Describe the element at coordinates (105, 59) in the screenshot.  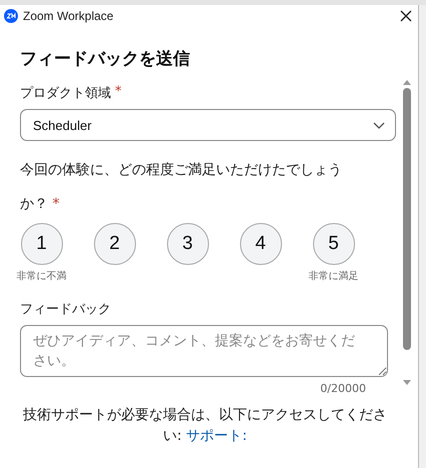
I see `dialog-heading: フィードバックを送信` at that location.